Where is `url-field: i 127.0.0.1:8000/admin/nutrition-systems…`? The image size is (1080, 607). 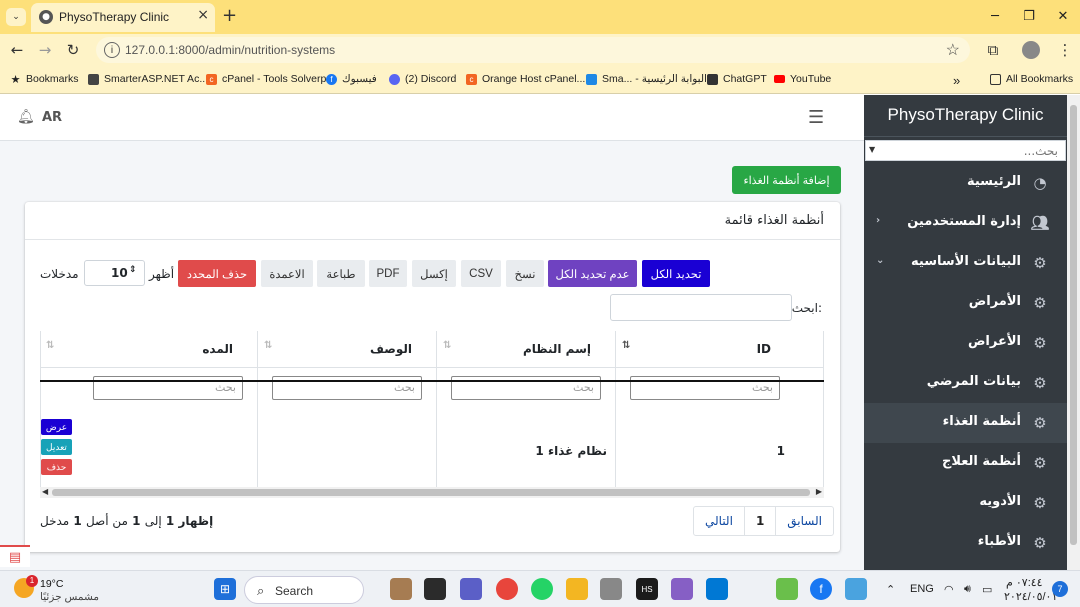 url-field: i 127.0.0.1:8000/admin/nutrition-systems… is located at coordinates (533, 50).